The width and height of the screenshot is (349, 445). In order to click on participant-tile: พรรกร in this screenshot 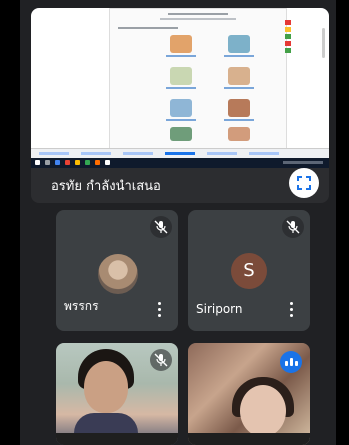, I will do `click(117, 270)`.